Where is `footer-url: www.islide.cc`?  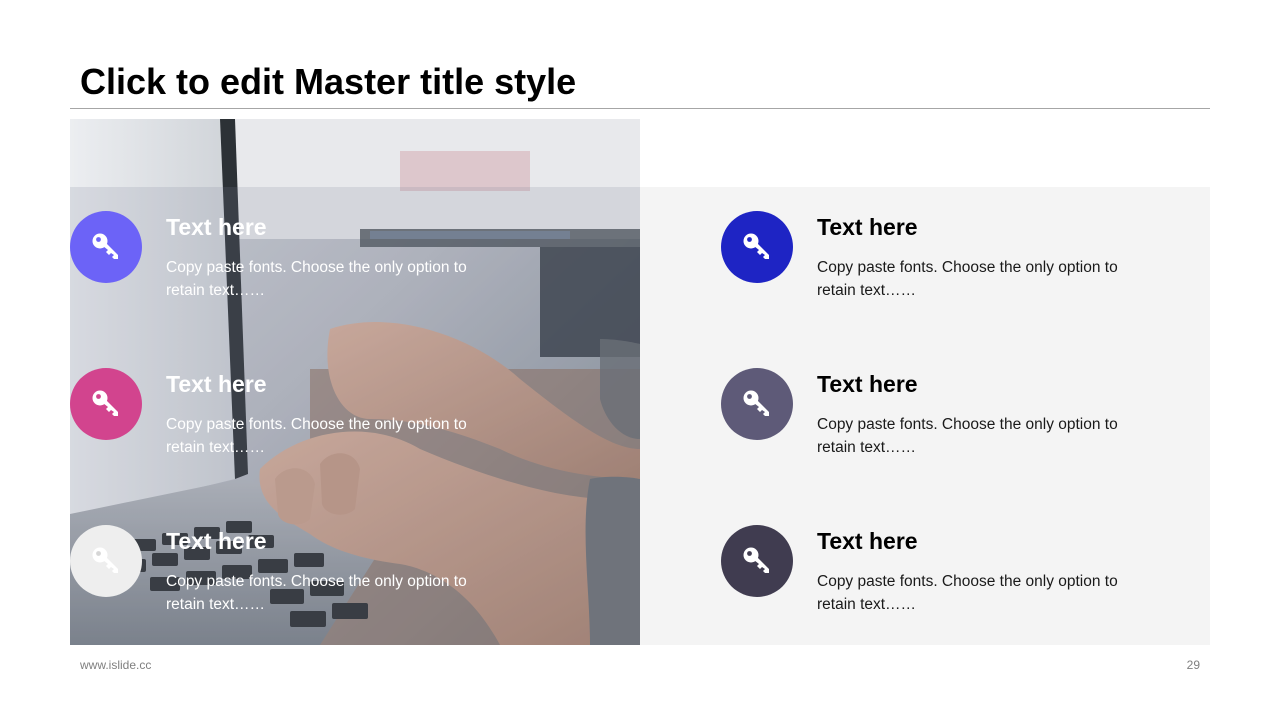 footer-url: www.islide.cc is located at coordinates (116, 665).